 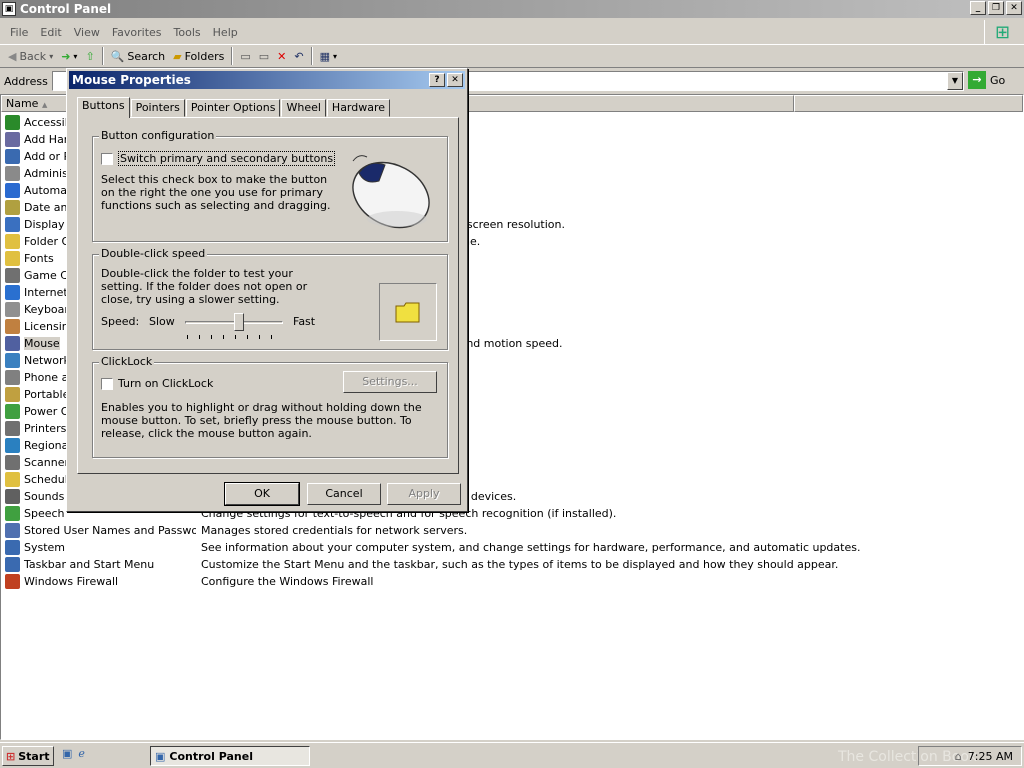 What do you see at coordinates (281, 56) in the screenshot?
I see `delete-button: ✕` at bounding box center [281, 56].